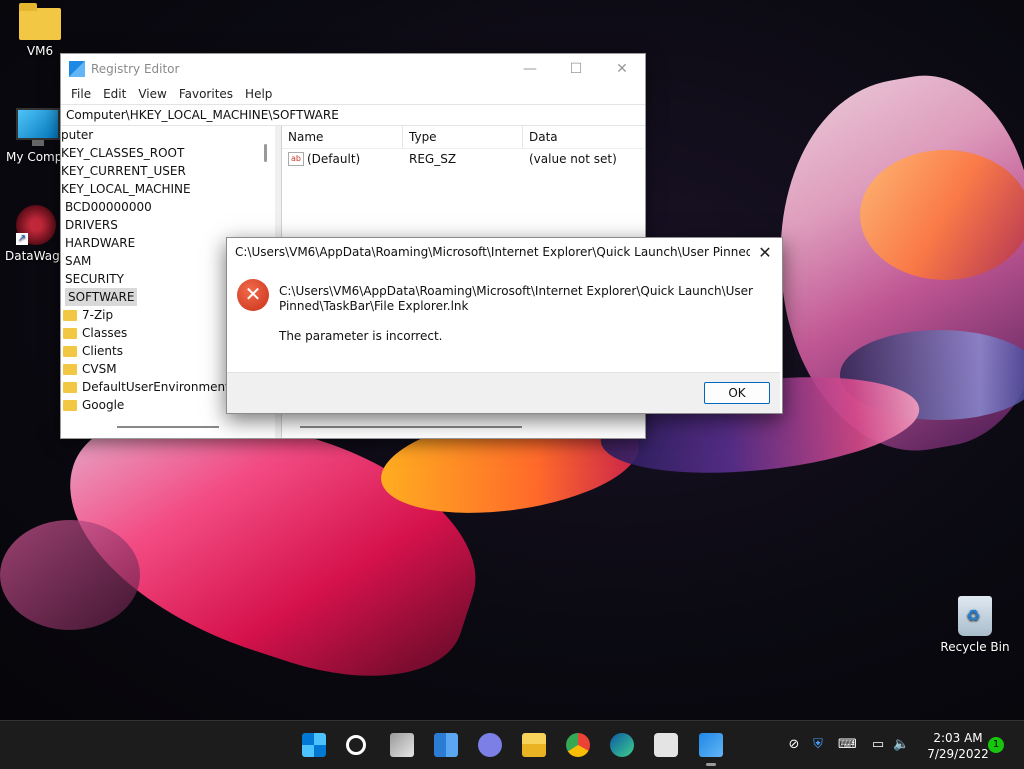 This screenshot has width=1024, height=769. Describe the element at coordinates (901, 745) in the screenshot. I see `volume-icon: 🔈` at that location.